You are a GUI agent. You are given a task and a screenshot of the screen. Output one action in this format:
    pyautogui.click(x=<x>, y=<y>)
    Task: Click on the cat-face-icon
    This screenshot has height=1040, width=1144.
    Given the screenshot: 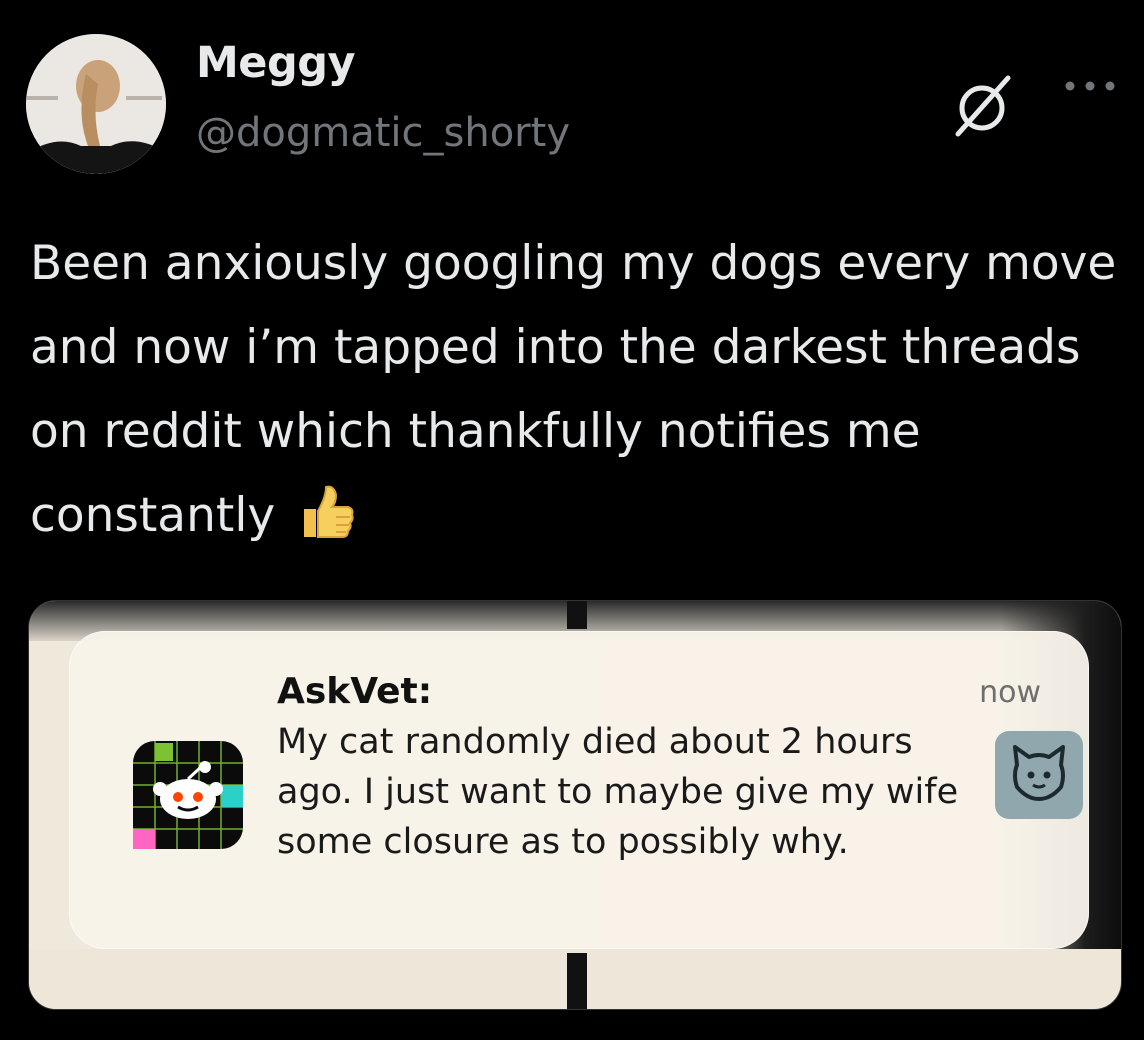 What is the action you would take?
    pyautogui.click(x=1039, y=773)
    